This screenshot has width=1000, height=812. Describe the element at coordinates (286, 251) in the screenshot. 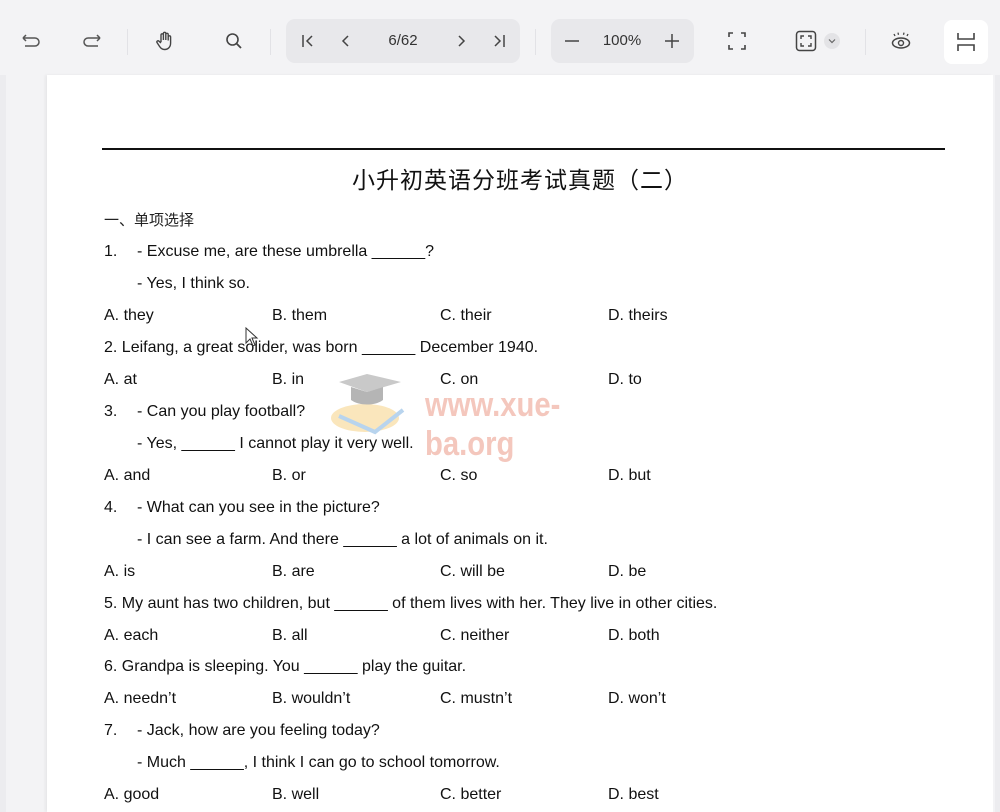

I see `question-text: - Excuse me, are these umbrella ______?` at that location.